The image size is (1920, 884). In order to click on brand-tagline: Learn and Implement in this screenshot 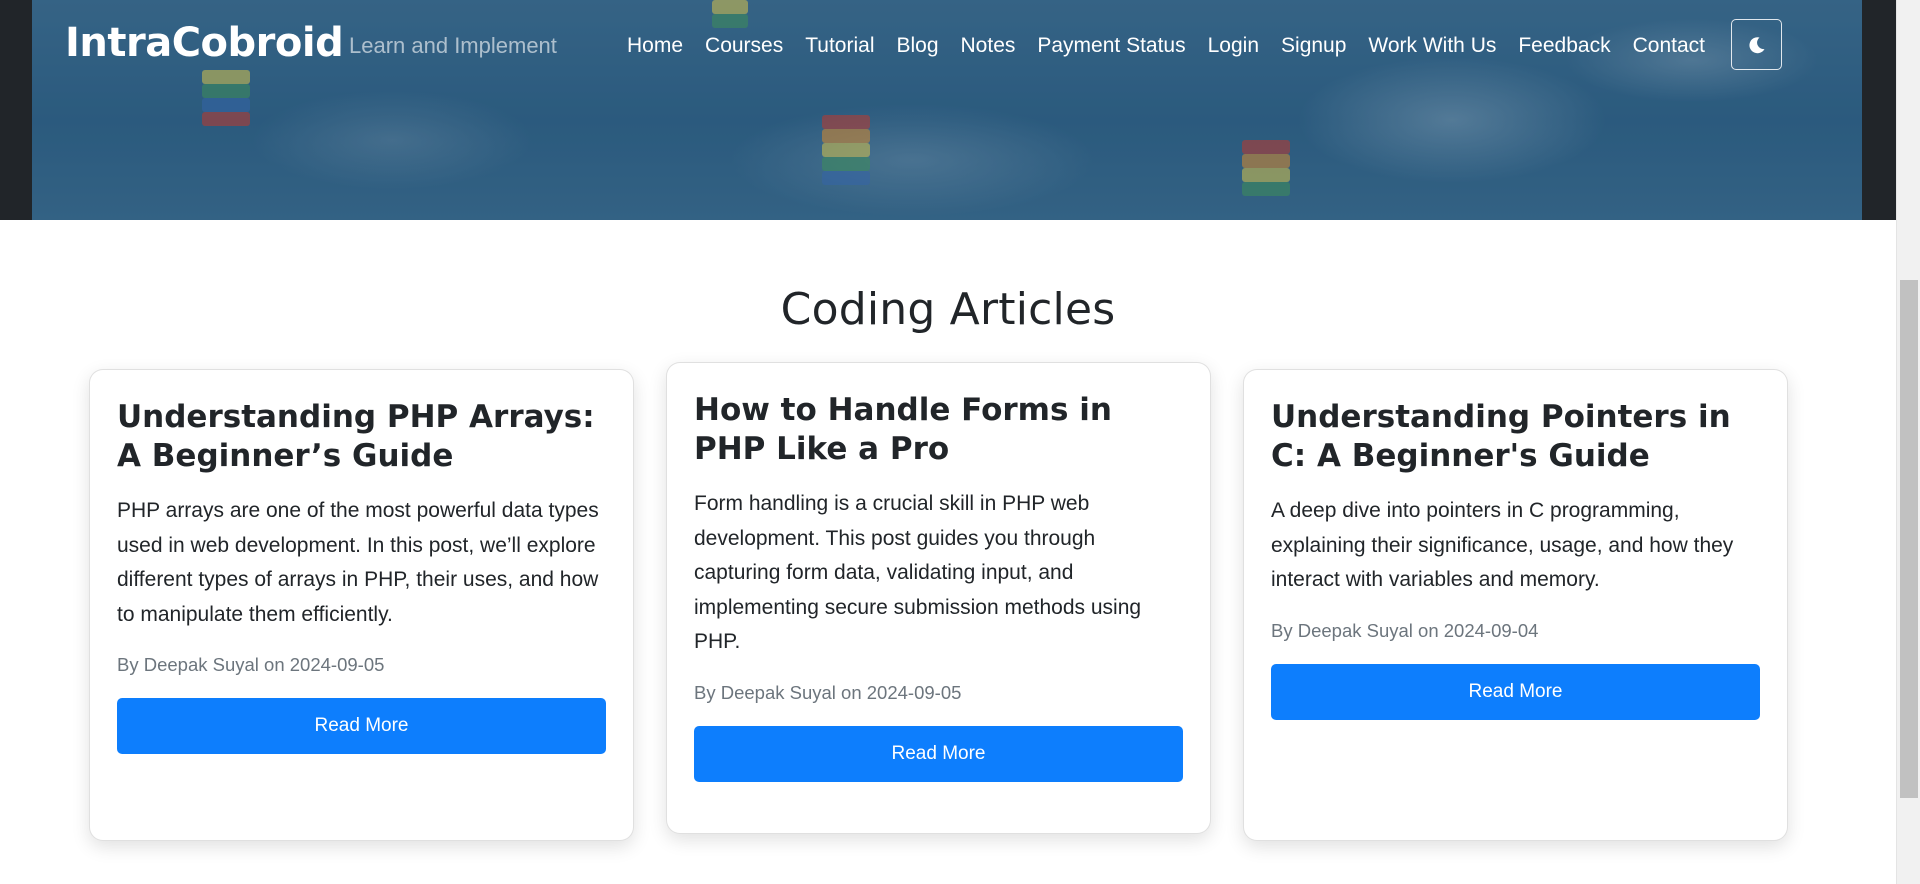, I will do `click(453, 45)`.